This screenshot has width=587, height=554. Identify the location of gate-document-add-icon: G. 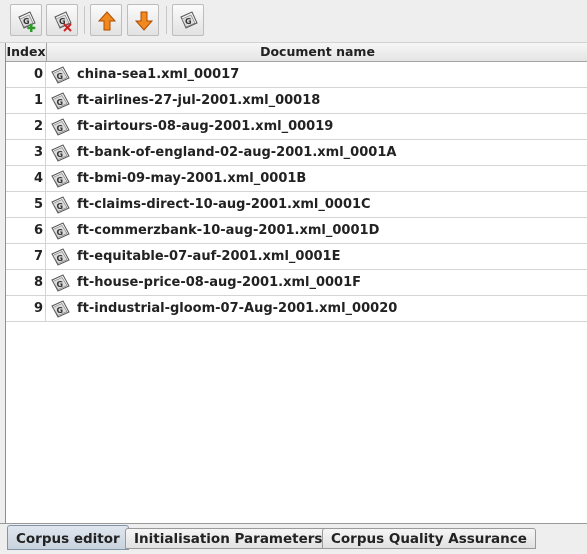
(27, 21).